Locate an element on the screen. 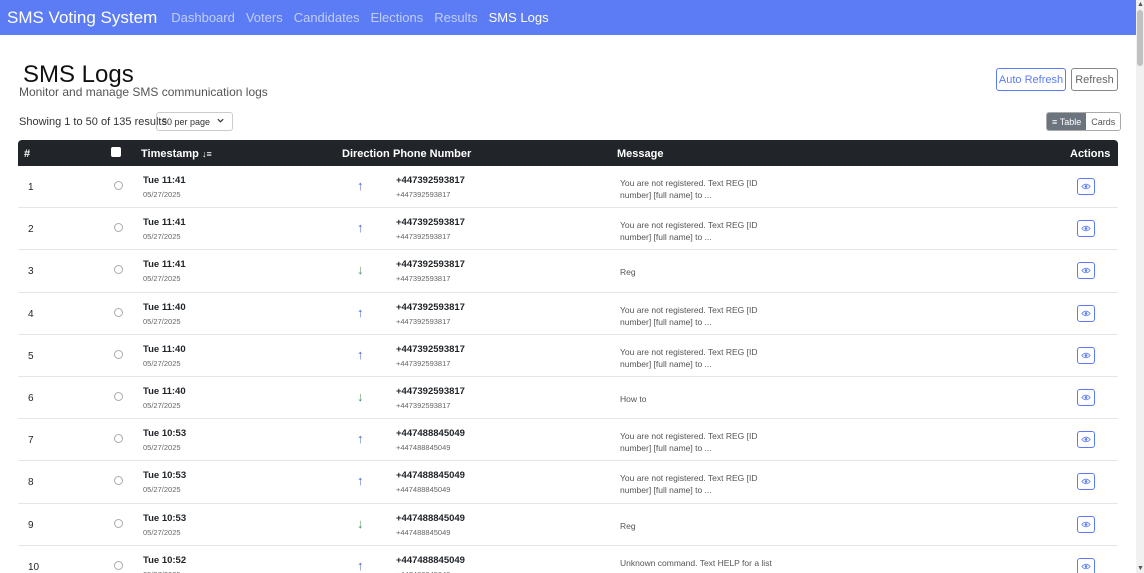  chevron-down-icon is located at coordinates (220, 120).